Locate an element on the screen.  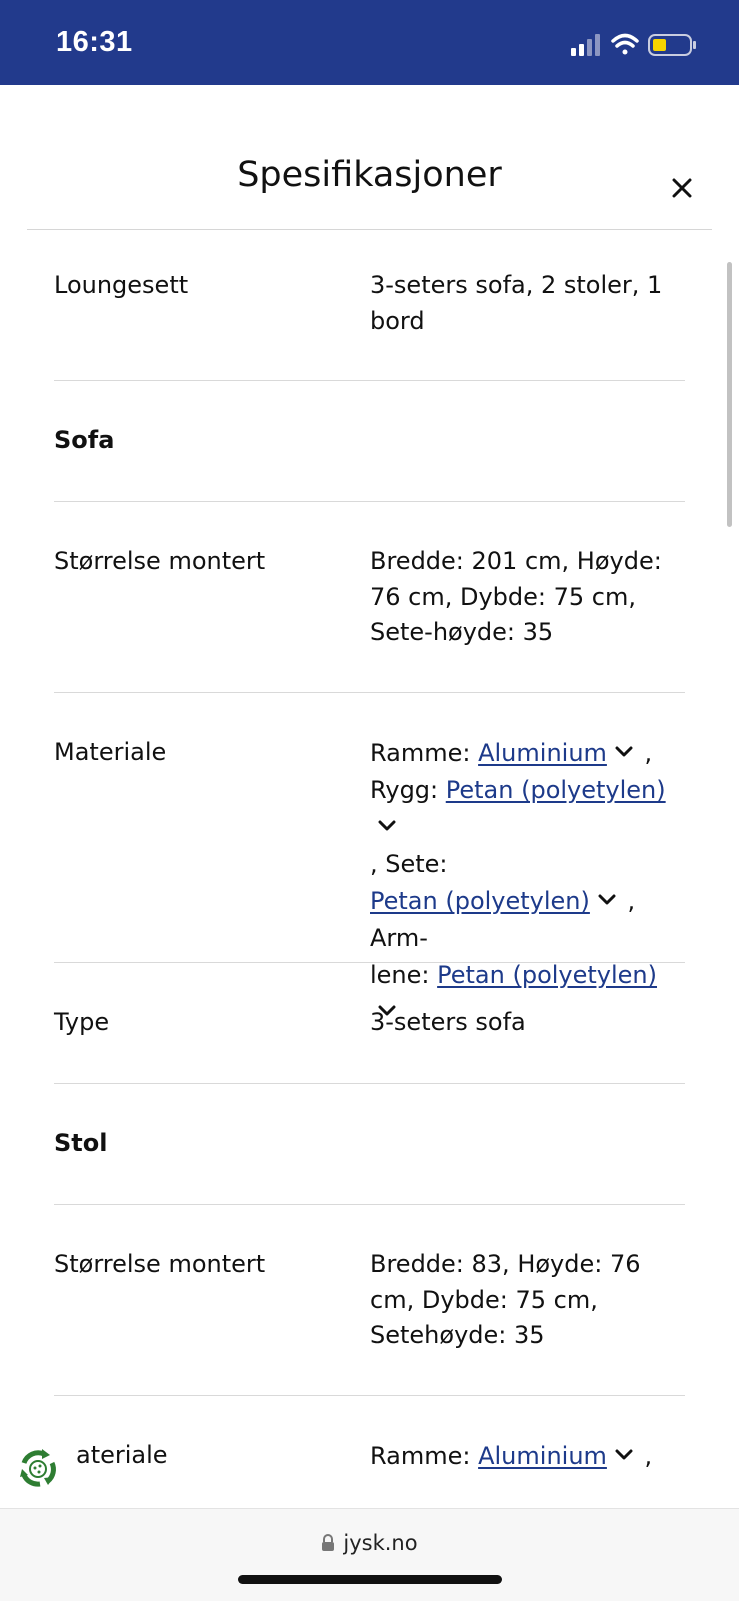
material-value: Ramme: Aluminium , is located at coordinates (527, 1456).